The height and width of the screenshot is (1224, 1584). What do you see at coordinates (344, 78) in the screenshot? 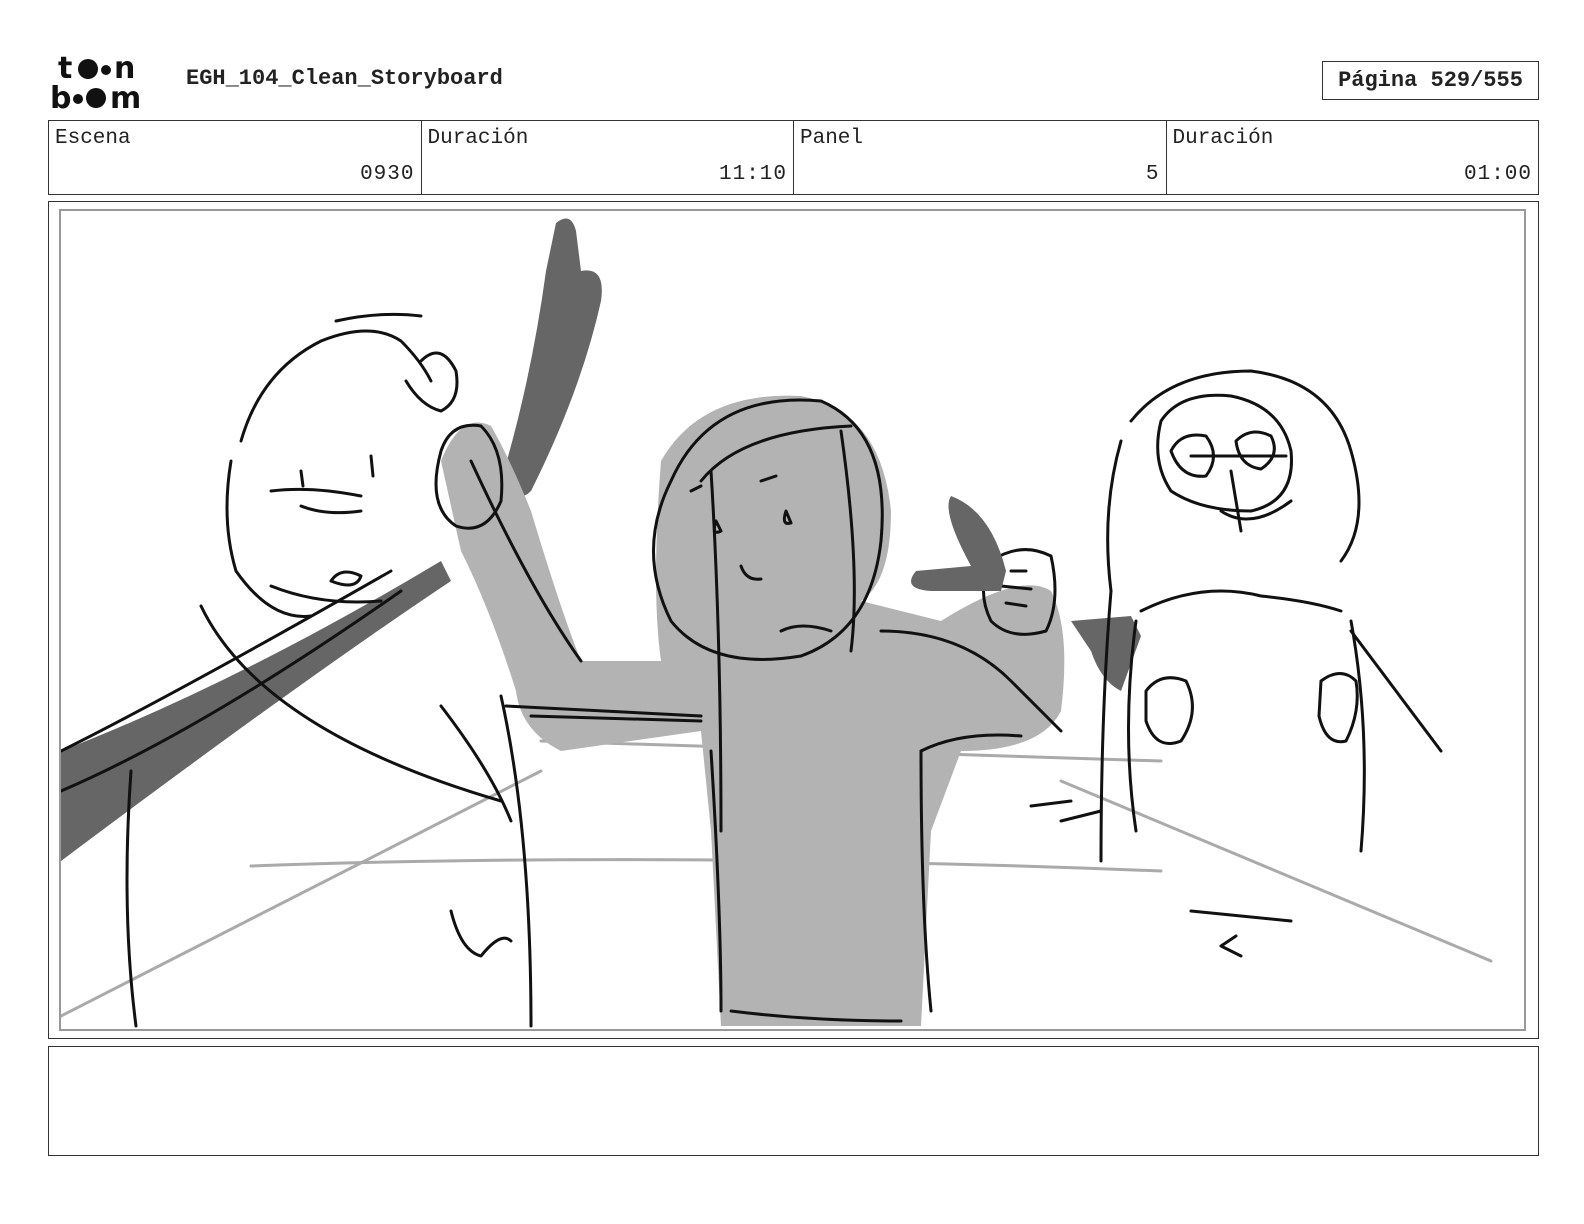
I see `document-title: EGH_104_Clean_Storyboard` at bounding box center [344, 78].